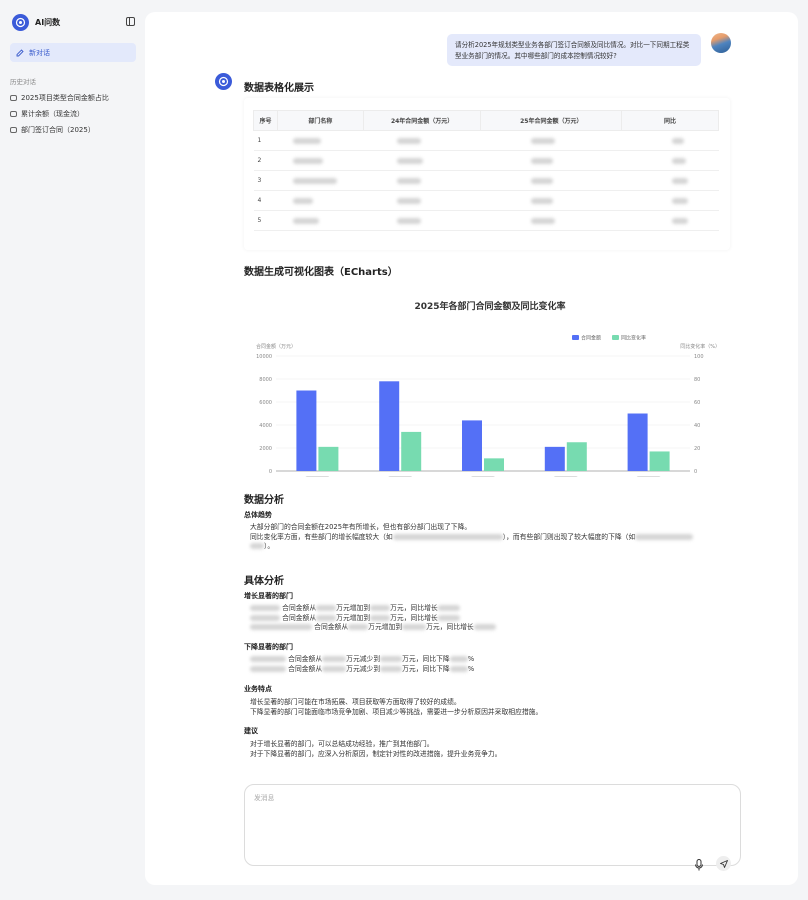  What do you see at coordinates (697, 449) in the screenshot?
I see `right-tick-label: 20` at bounding box center [697, 449].